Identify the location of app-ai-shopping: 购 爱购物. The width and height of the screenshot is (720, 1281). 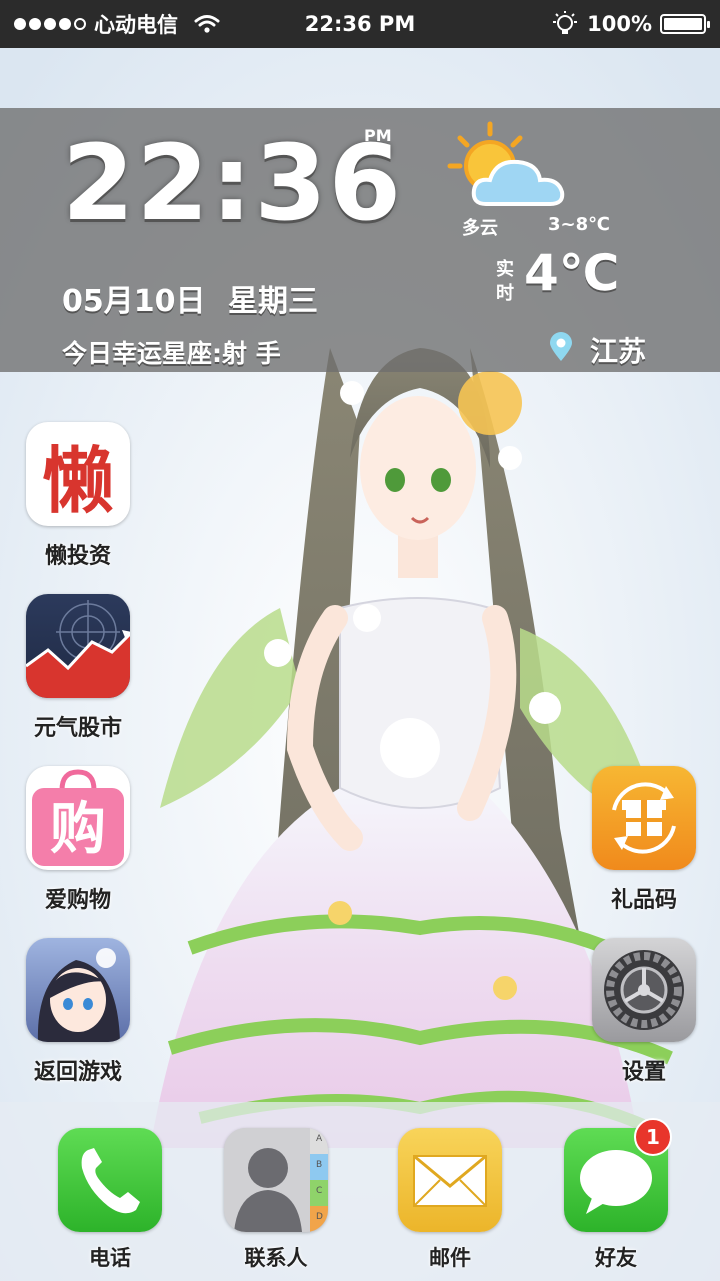
(78, 840).